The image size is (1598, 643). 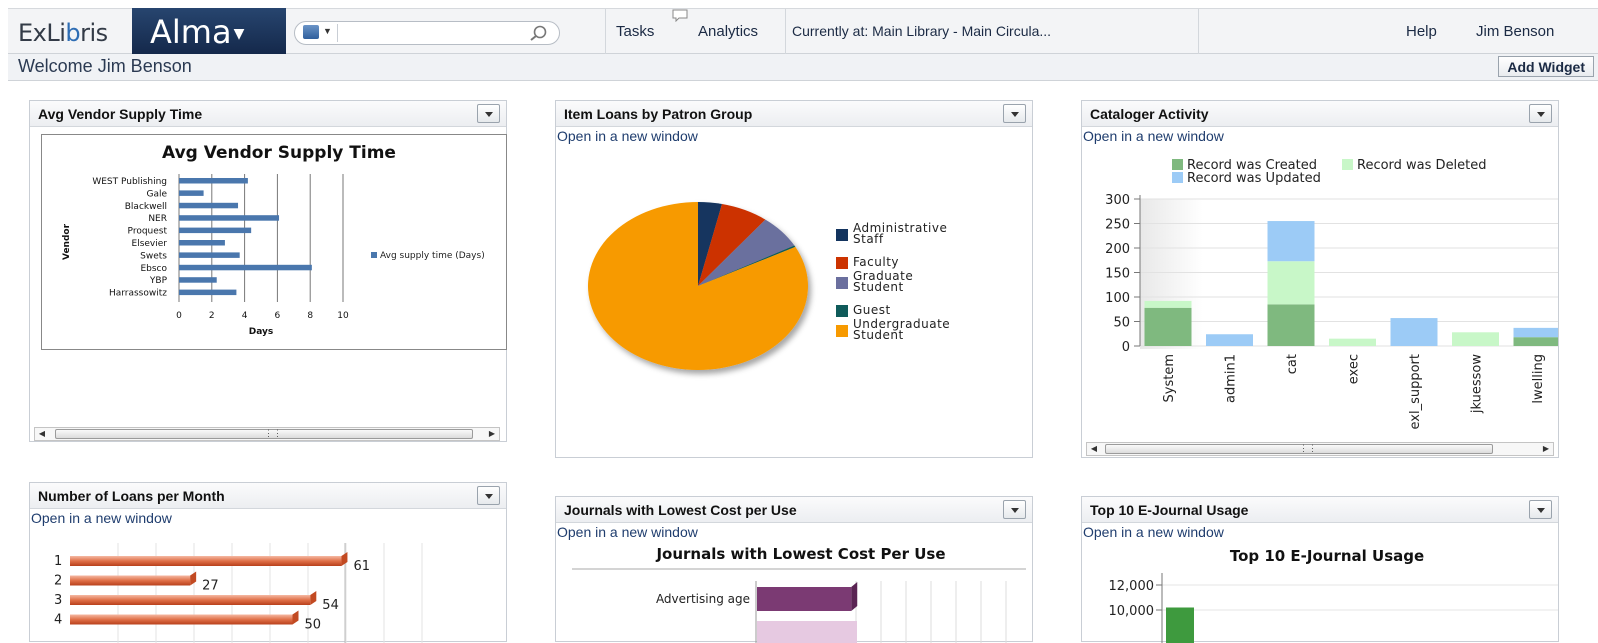 What do you see at coordinates (120, 114) in the screenshot?
I see `widget-title: Avg Vendor Supply Time` at bounding box center [120, 114].